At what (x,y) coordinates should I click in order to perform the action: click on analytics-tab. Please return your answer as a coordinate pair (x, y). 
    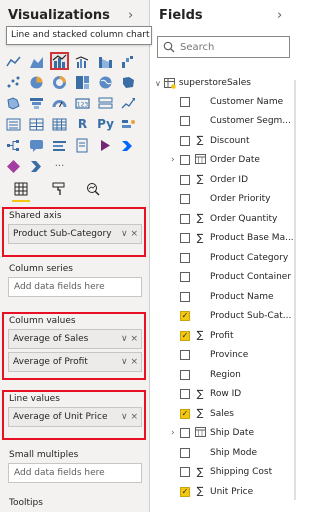
    Looking at the image, I should click on (93, 189).